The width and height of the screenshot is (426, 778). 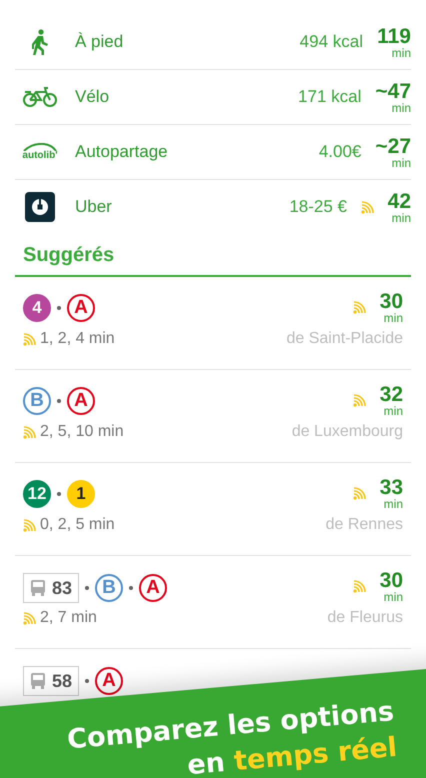 I want to click on mode-name: À pied, so click(x=99, y=42).